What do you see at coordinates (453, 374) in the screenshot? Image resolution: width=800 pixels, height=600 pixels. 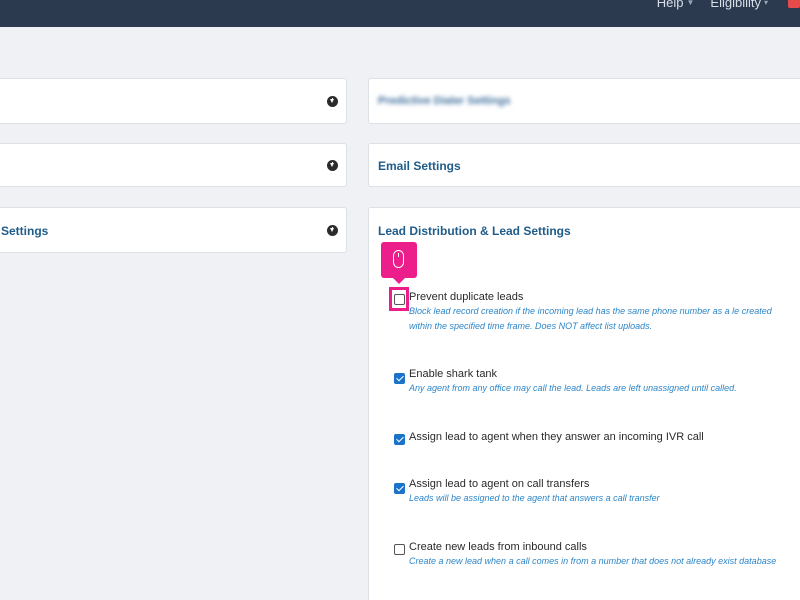 I see `setting-label: Enable shark tank` at bounding box center [453, 374].